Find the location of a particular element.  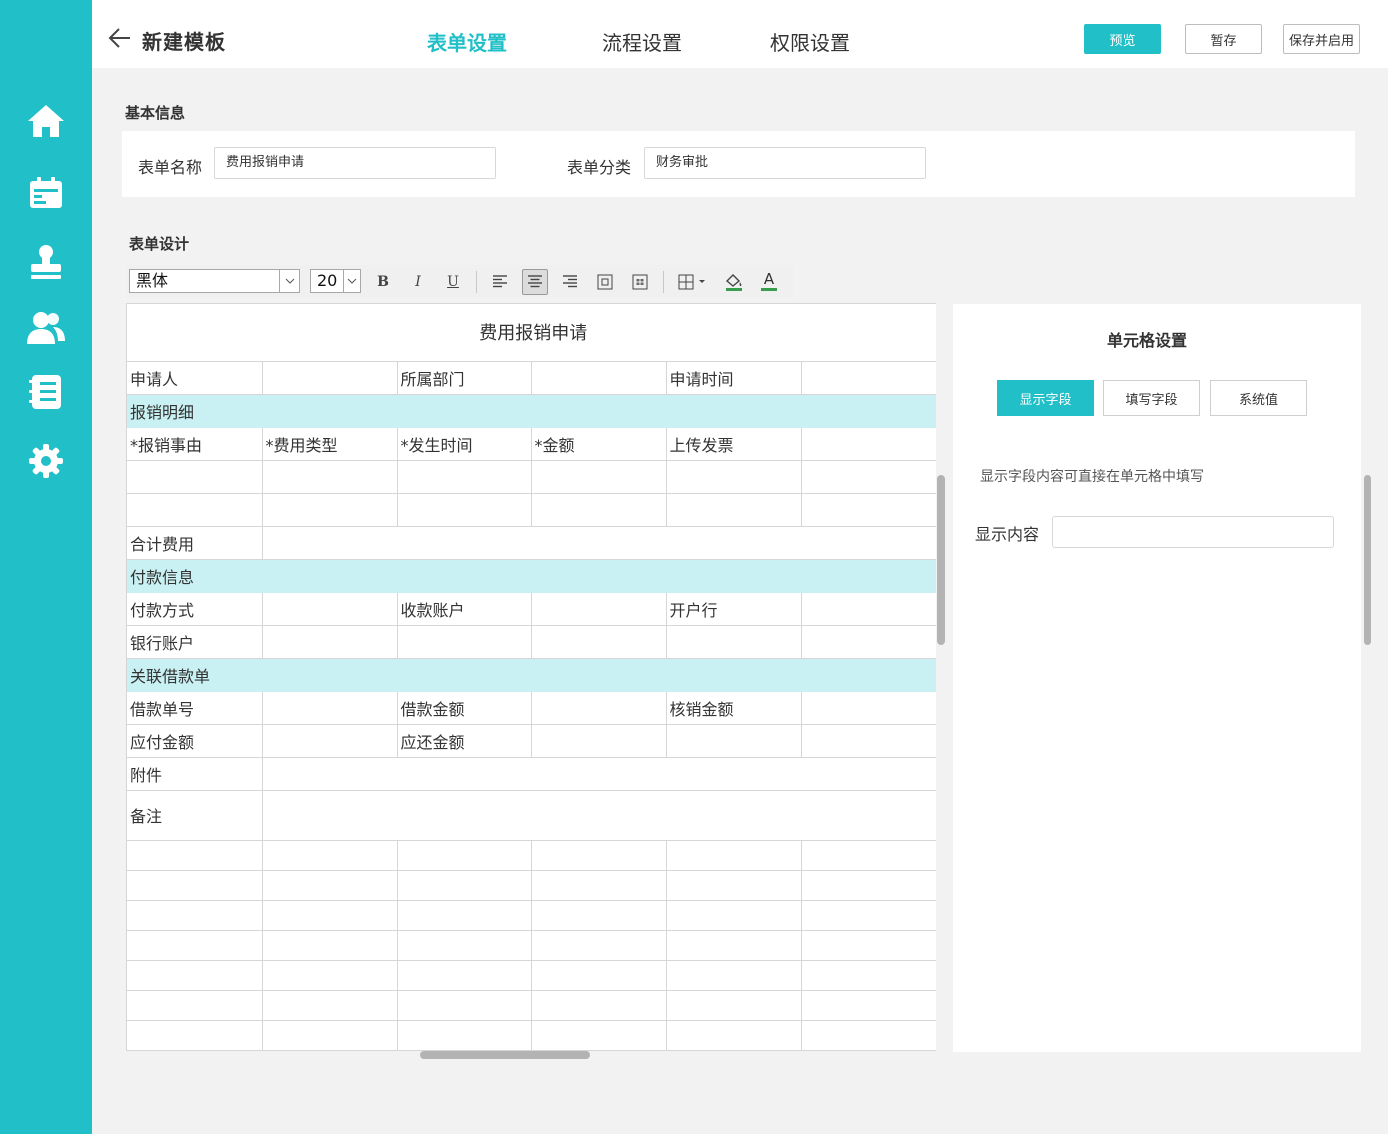

form-category-input: 财务审批 is located at coordinates (785, 163).